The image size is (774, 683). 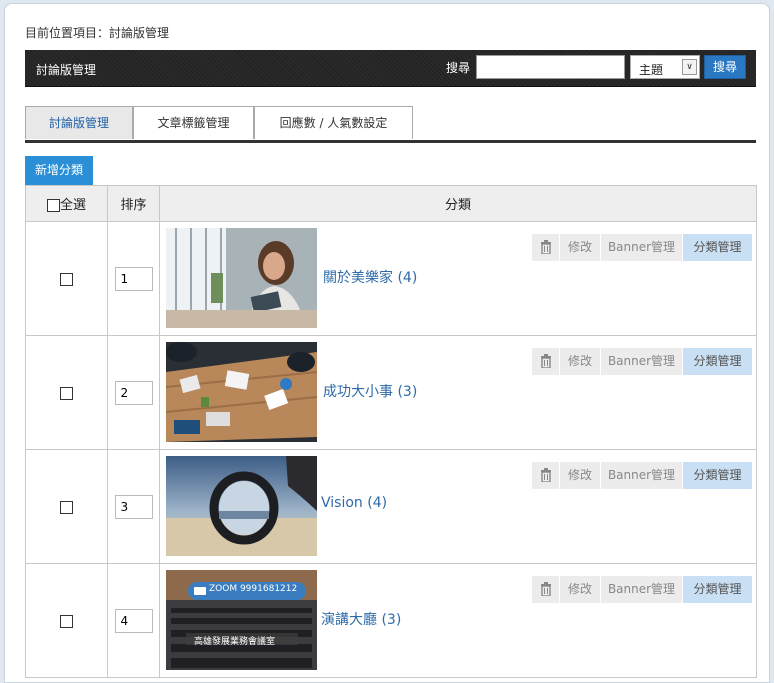 I want to click on search-input, so click(x=550, y=67).